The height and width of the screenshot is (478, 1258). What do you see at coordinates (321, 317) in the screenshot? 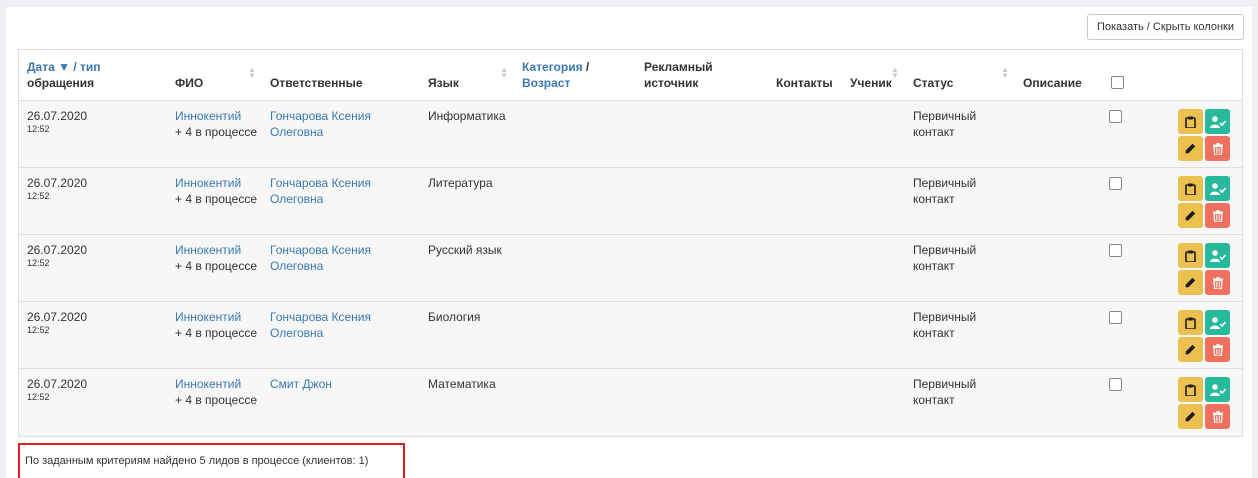
I see `responsible-name-line1: Гончарова Ксения` at bounding box center [321, 317].